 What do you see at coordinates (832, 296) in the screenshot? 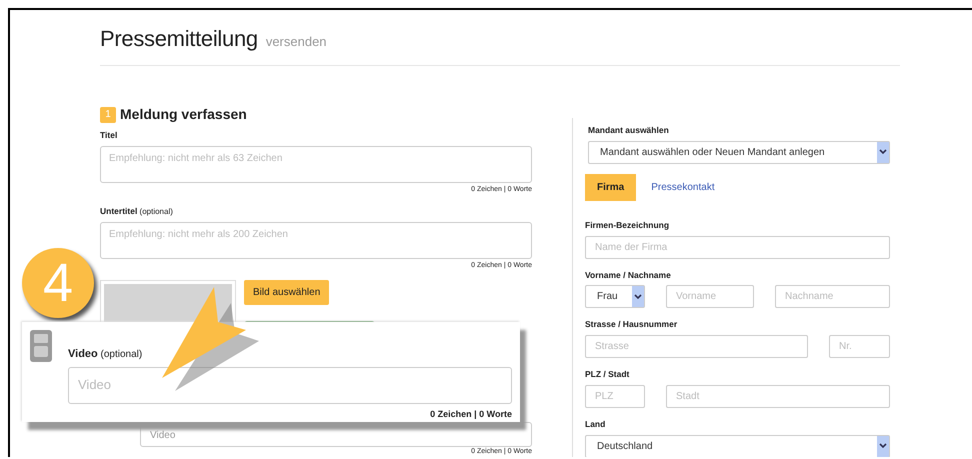
I see `input-field: Nachname` at bounding box center [832, 296].